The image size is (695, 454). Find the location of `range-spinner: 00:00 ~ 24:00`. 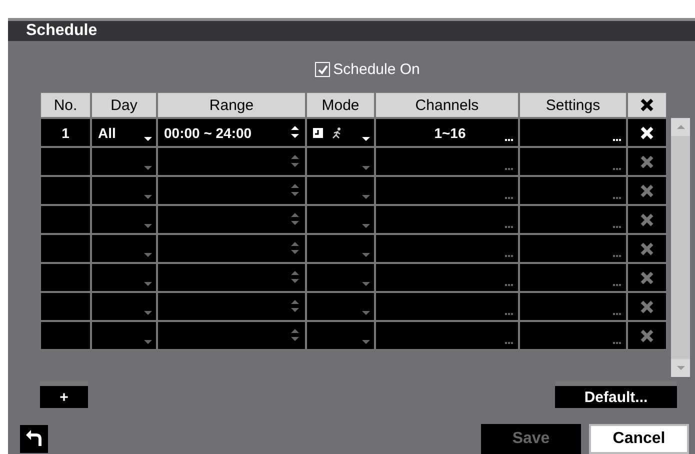

range-spinner: 00:00 ~ 24:00 is located at coordinates (231, 132).